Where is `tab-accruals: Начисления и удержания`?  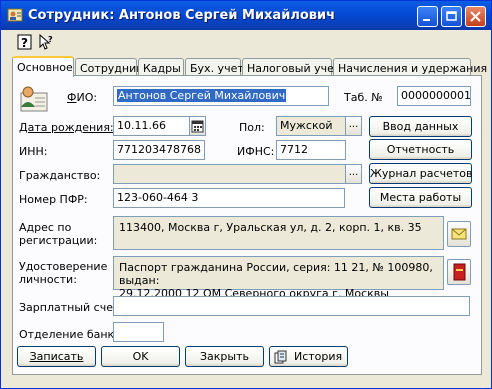 tab-accruals: Начисления и удержания is located at coordinates (410, 67).